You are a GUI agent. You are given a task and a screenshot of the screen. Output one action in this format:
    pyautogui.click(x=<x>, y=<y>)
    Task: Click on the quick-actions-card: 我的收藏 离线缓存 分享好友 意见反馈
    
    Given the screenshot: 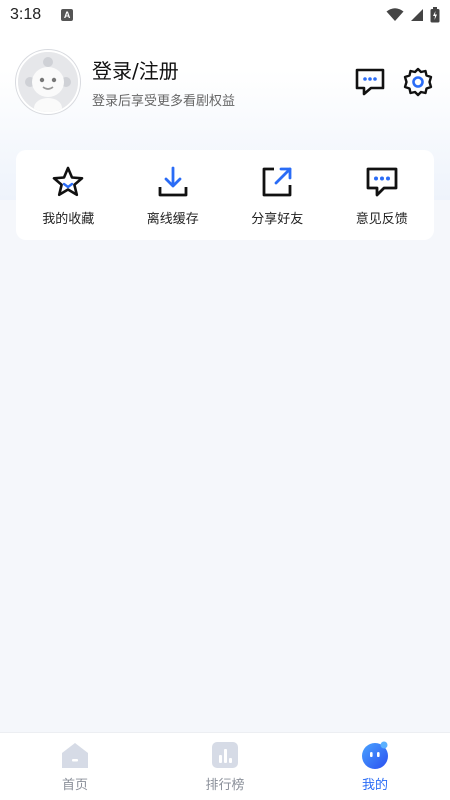 What is the action you would take?
    pyautogui.click(x=225, y=195)
    